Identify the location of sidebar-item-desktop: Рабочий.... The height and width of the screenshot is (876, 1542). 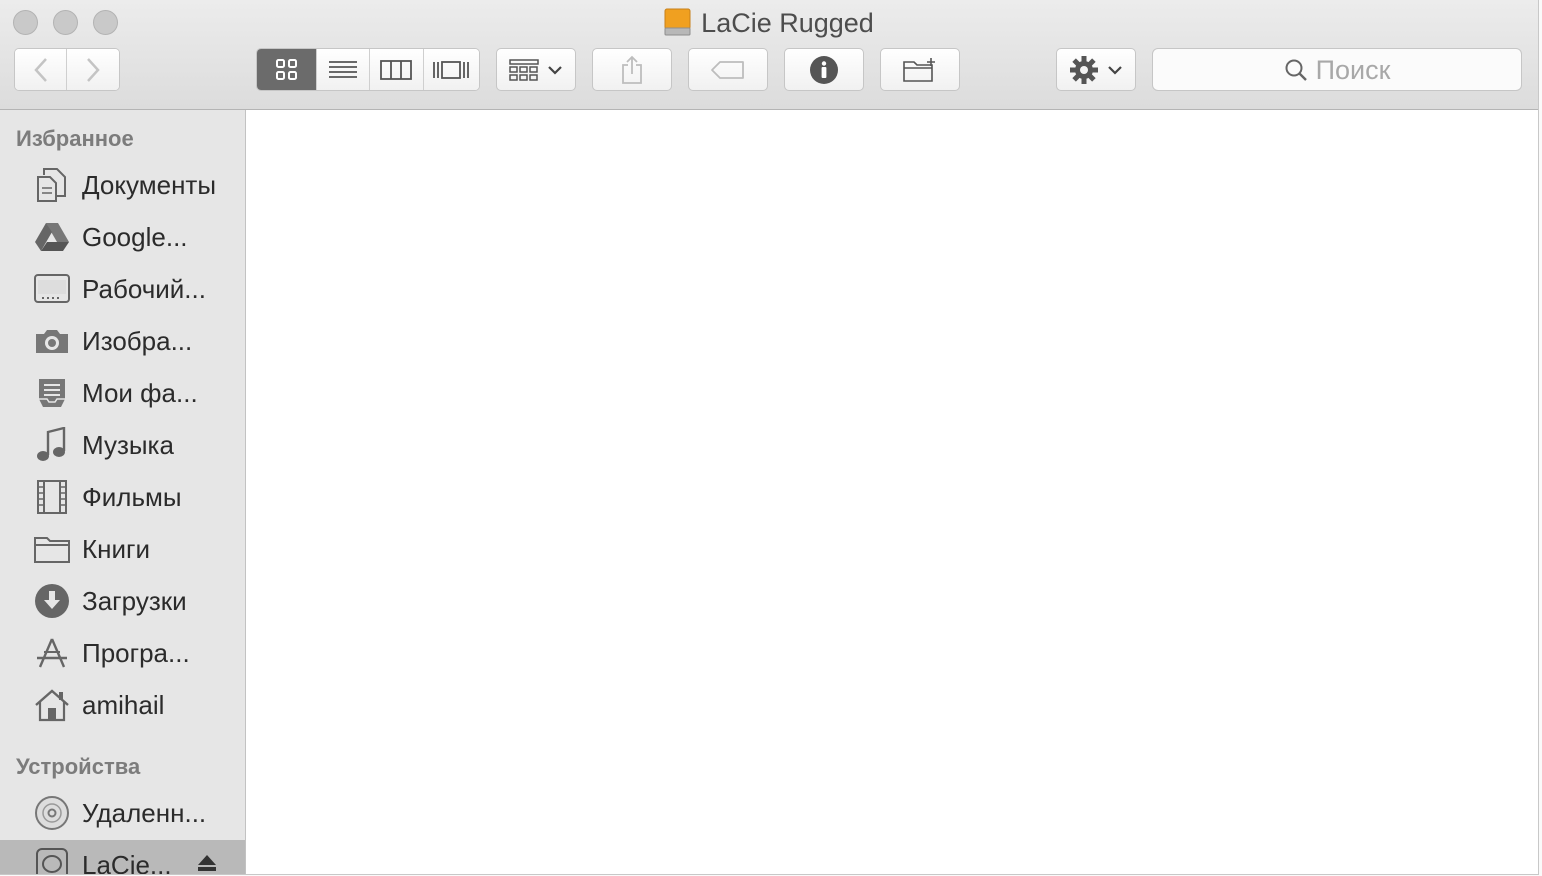
(122, 289).